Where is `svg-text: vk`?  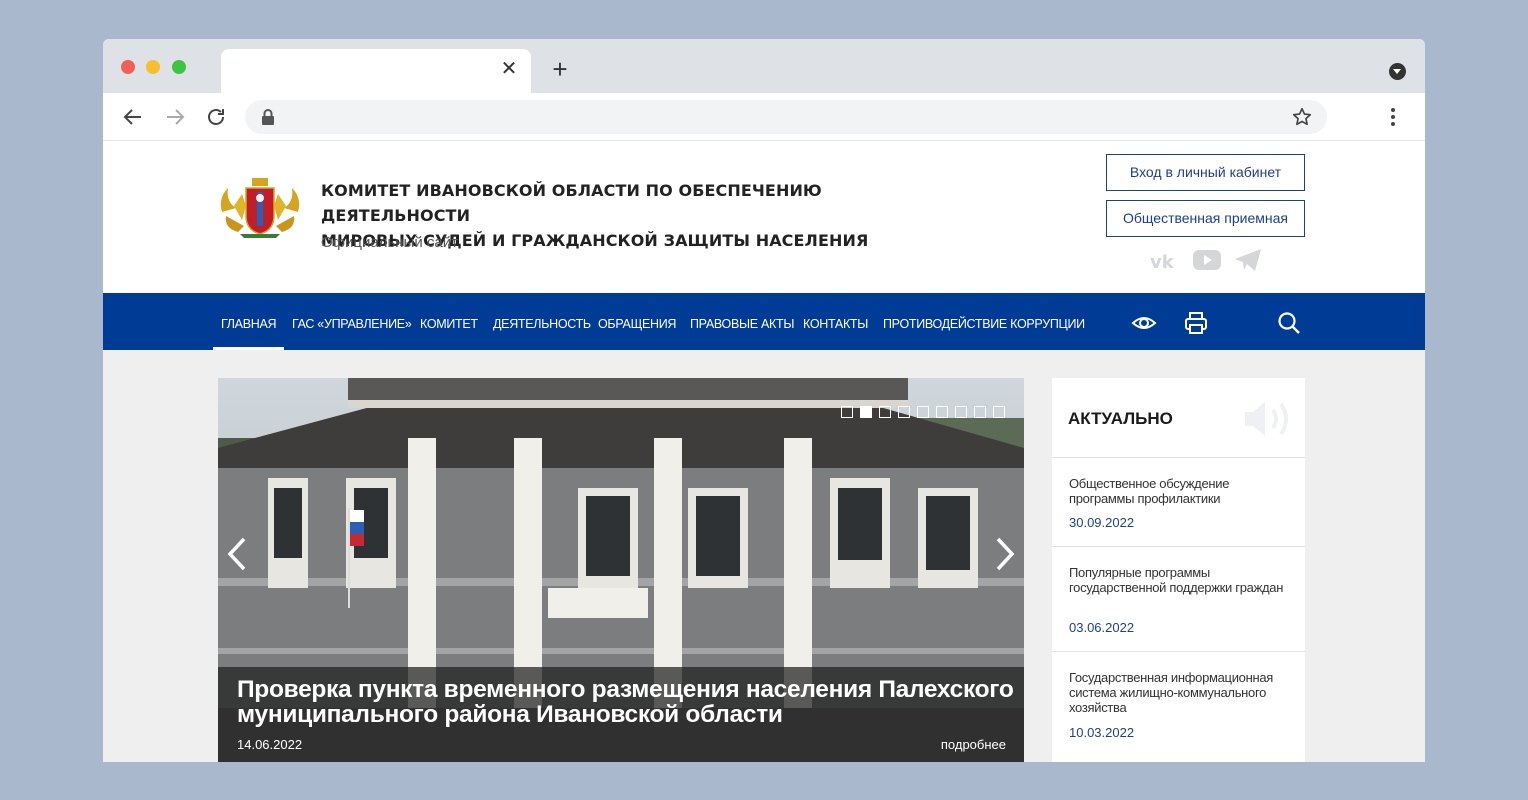 svg-text: vk is located at coordinates (1162, 262).